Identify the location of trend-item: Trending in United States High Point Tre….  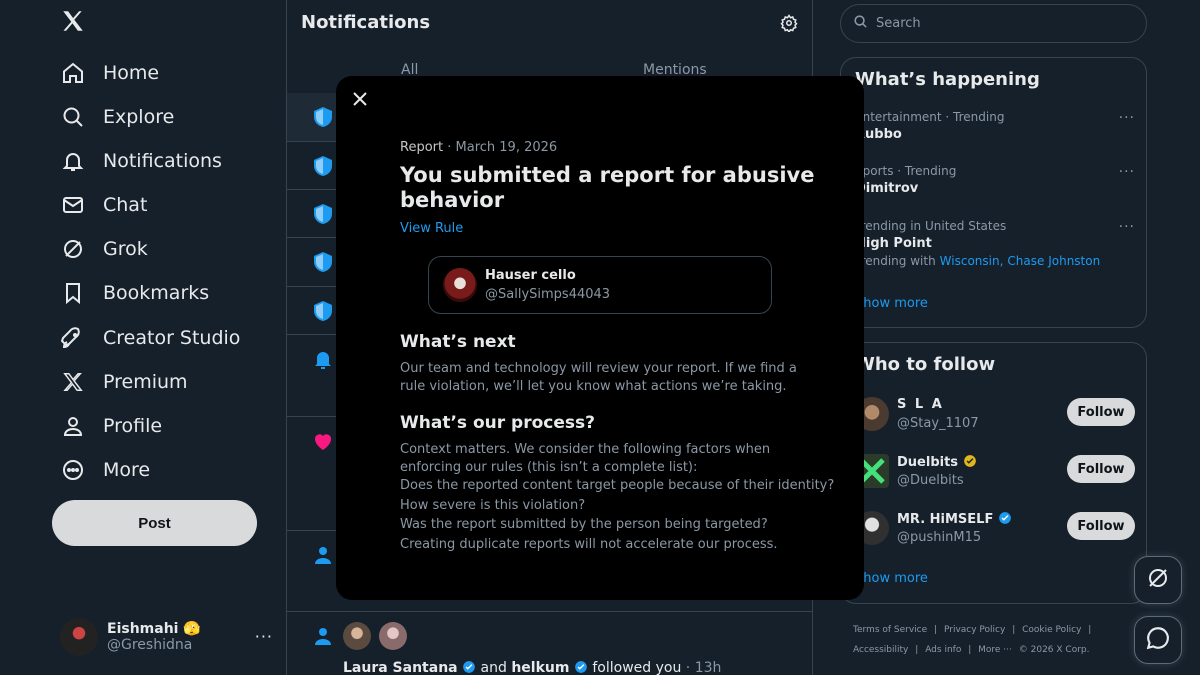
(995, 243).